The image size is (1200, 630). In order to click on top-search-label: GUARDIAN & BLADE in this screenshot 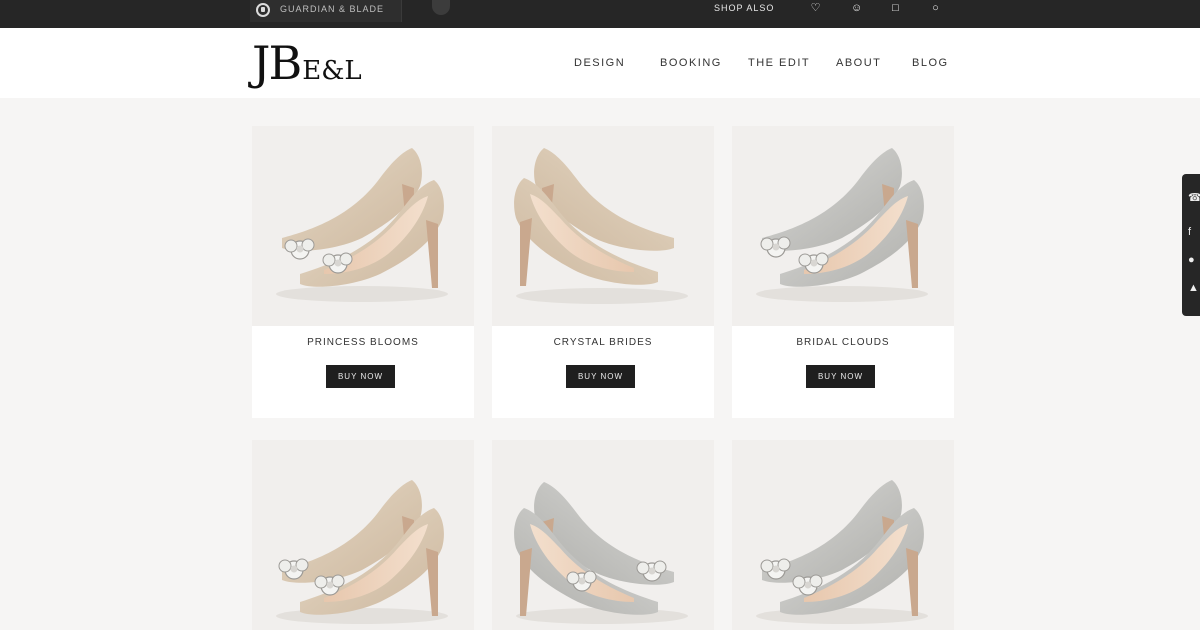, I will do `click(332, 9)`.